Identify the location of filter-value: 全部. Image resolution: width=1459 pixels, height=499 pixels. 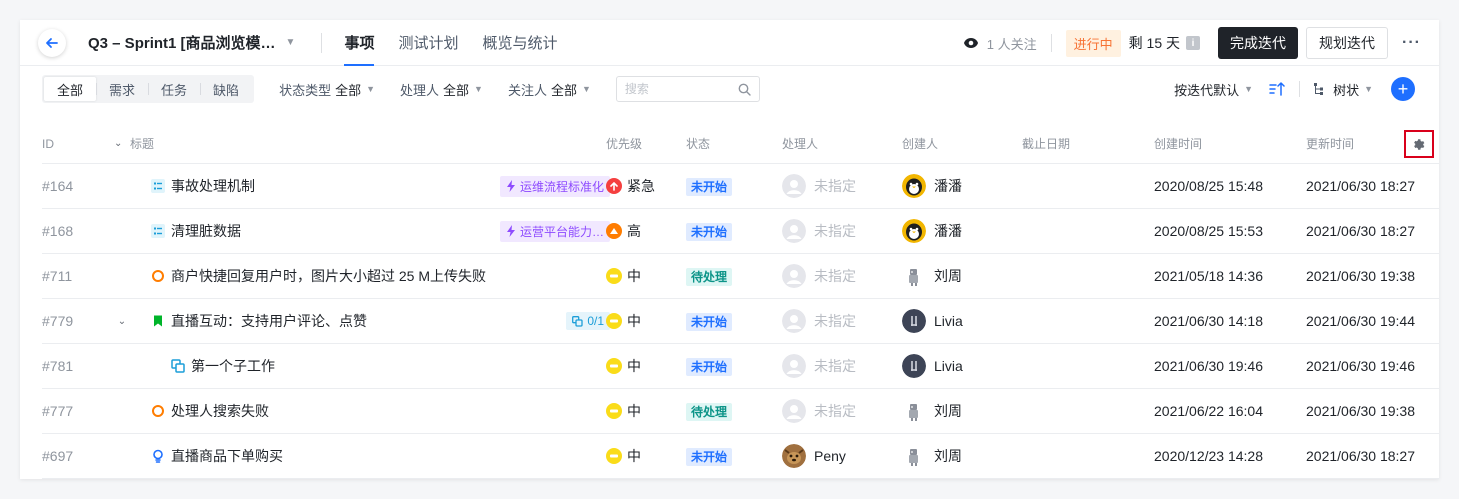
(456, 90).